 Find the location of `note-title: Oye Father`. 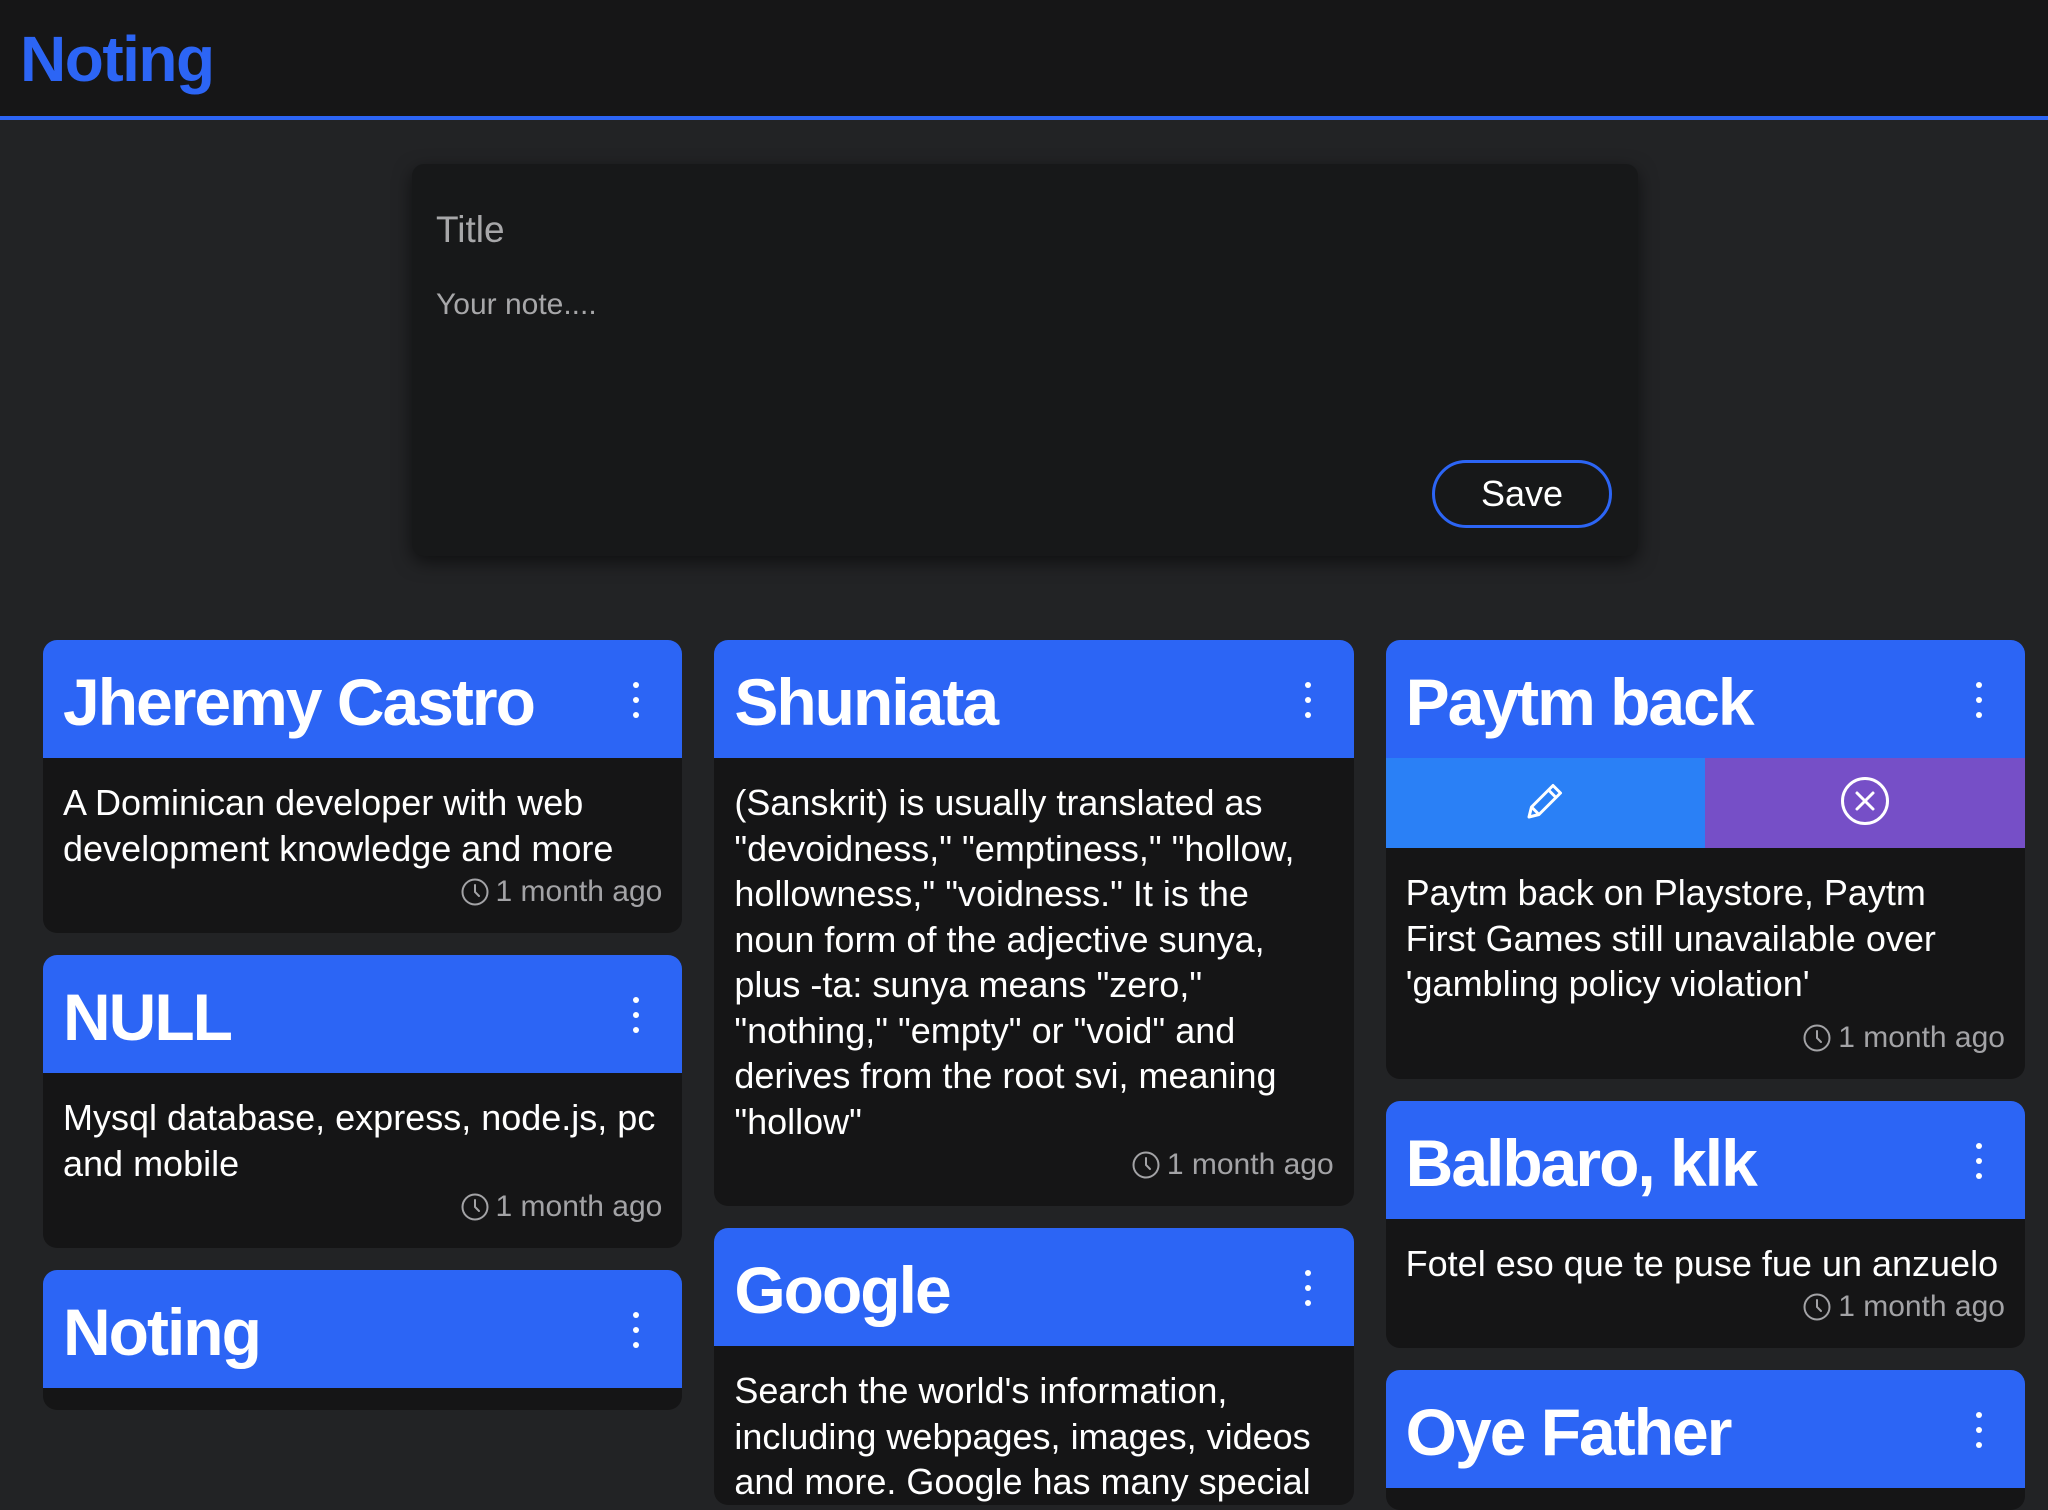

note-title: Oye Father is located at coordinates (1569, 1432).